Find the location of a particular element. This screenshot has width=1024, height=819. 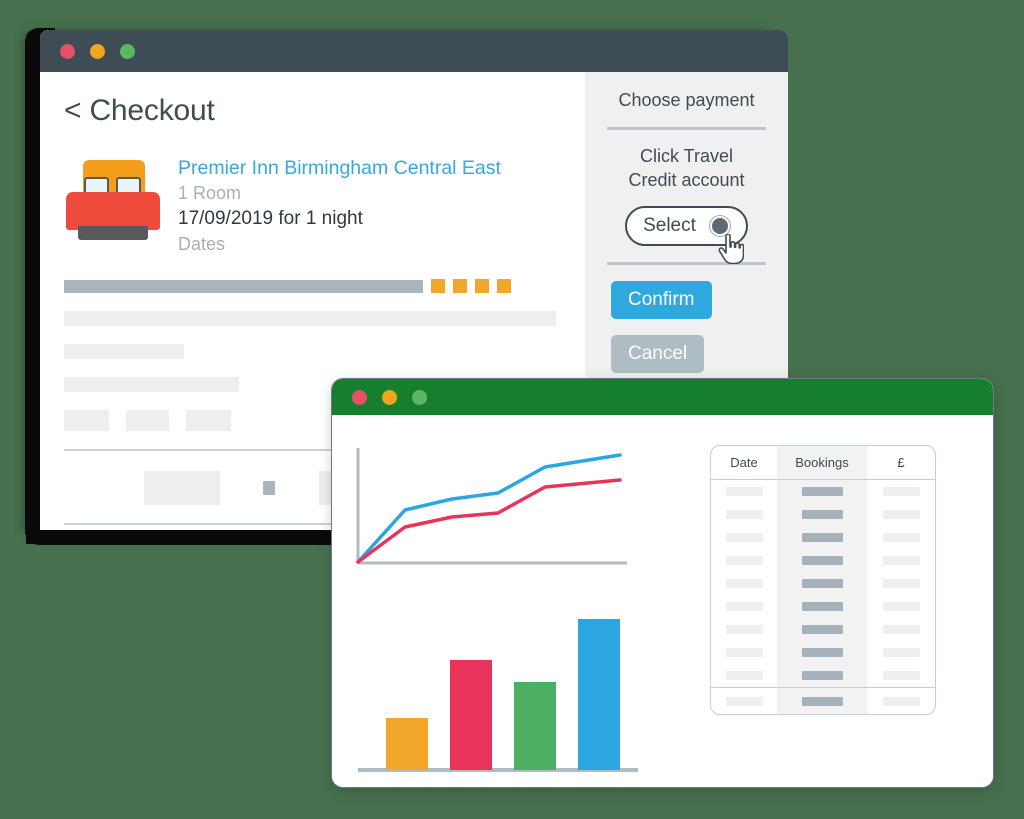

column-header-date: Date is located at coordinates (744, 462).